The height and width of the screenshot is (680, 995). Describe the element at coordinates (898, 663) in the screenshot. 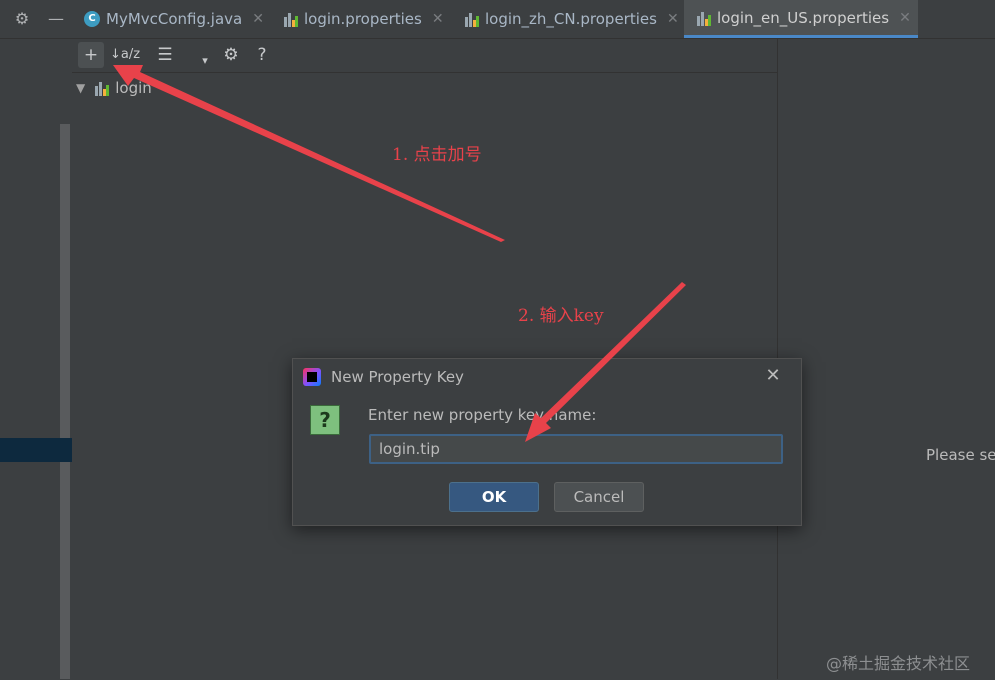

I see `watermark: @稀土掘金技术社区` at that location.